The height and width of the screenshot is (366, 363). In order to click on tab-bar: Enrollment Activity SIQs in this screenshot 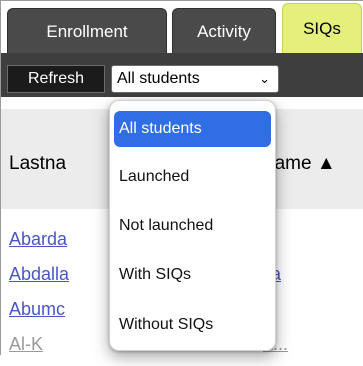, I will do `click(182, 27)`.